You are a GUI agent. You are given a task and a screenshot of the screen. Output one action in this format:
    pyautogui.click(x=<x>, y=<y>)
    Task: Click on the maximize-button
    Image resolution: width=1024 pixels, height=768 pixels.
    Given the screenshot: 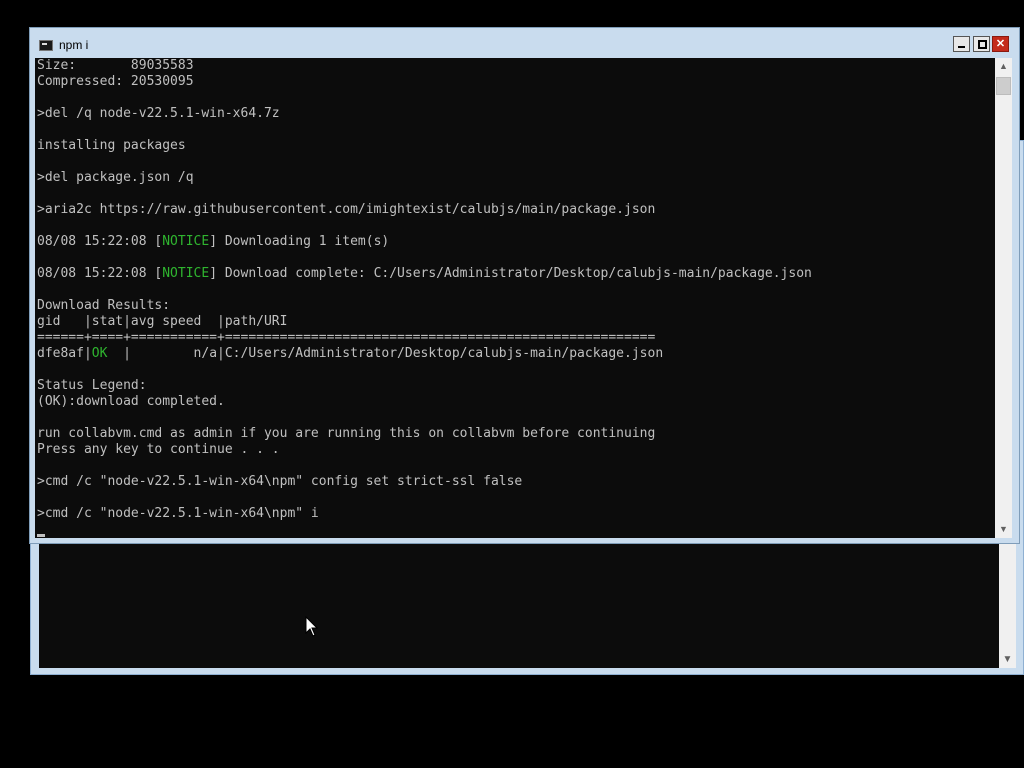 What is the action you would take?
    pyautogui.click(x=981, y=44)
    